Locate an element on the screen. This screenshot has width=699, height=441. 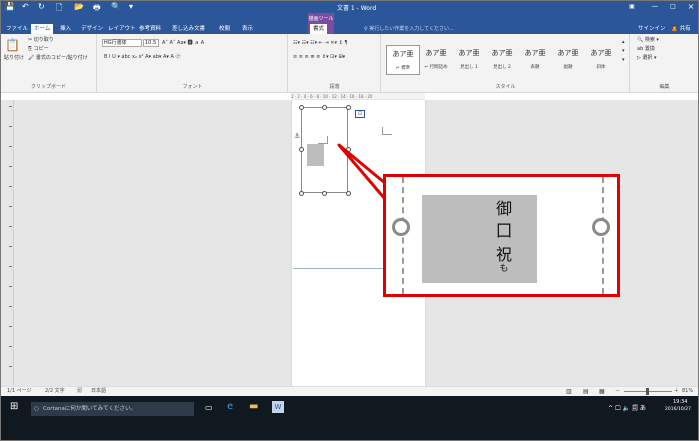
style-item: あア亜見出し 2 is located at coordinates (502, 60).